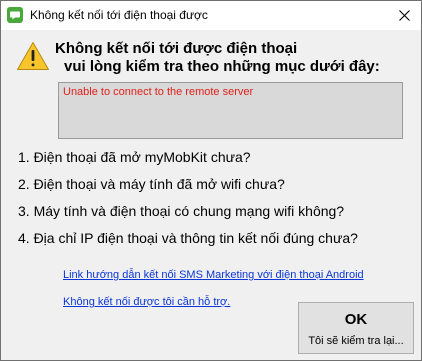 The height and width of the screenshot is (361, 422). What do you see at coordinates (230, 110) in the screenshot?
I see `error-detail-box: Unable to connect to the remote server` at bounding box center [230, 110].